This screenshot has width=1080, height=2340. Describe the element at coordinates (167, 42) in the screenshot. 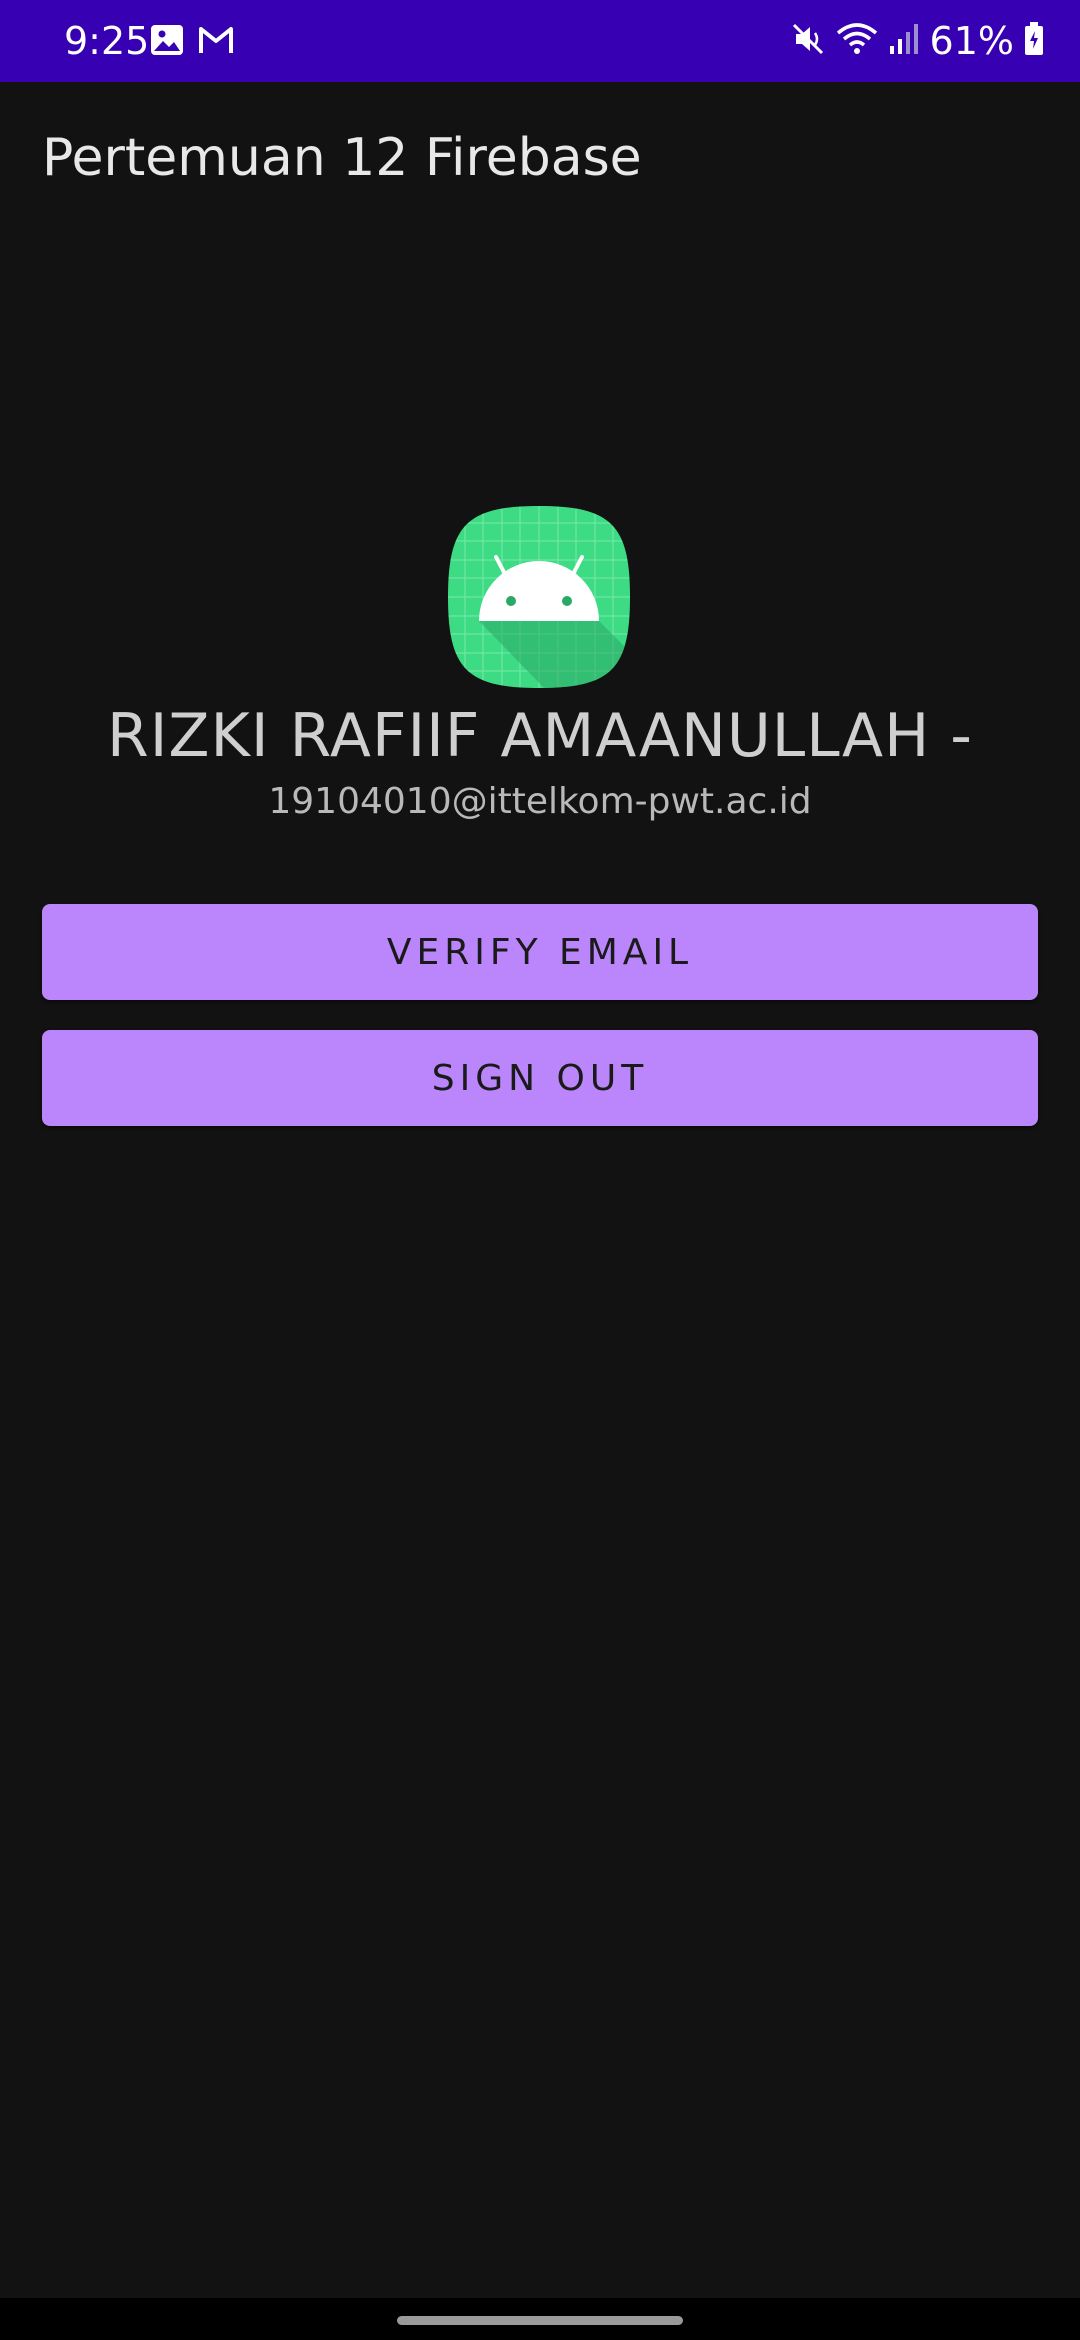

I see `image-icon` at that location.